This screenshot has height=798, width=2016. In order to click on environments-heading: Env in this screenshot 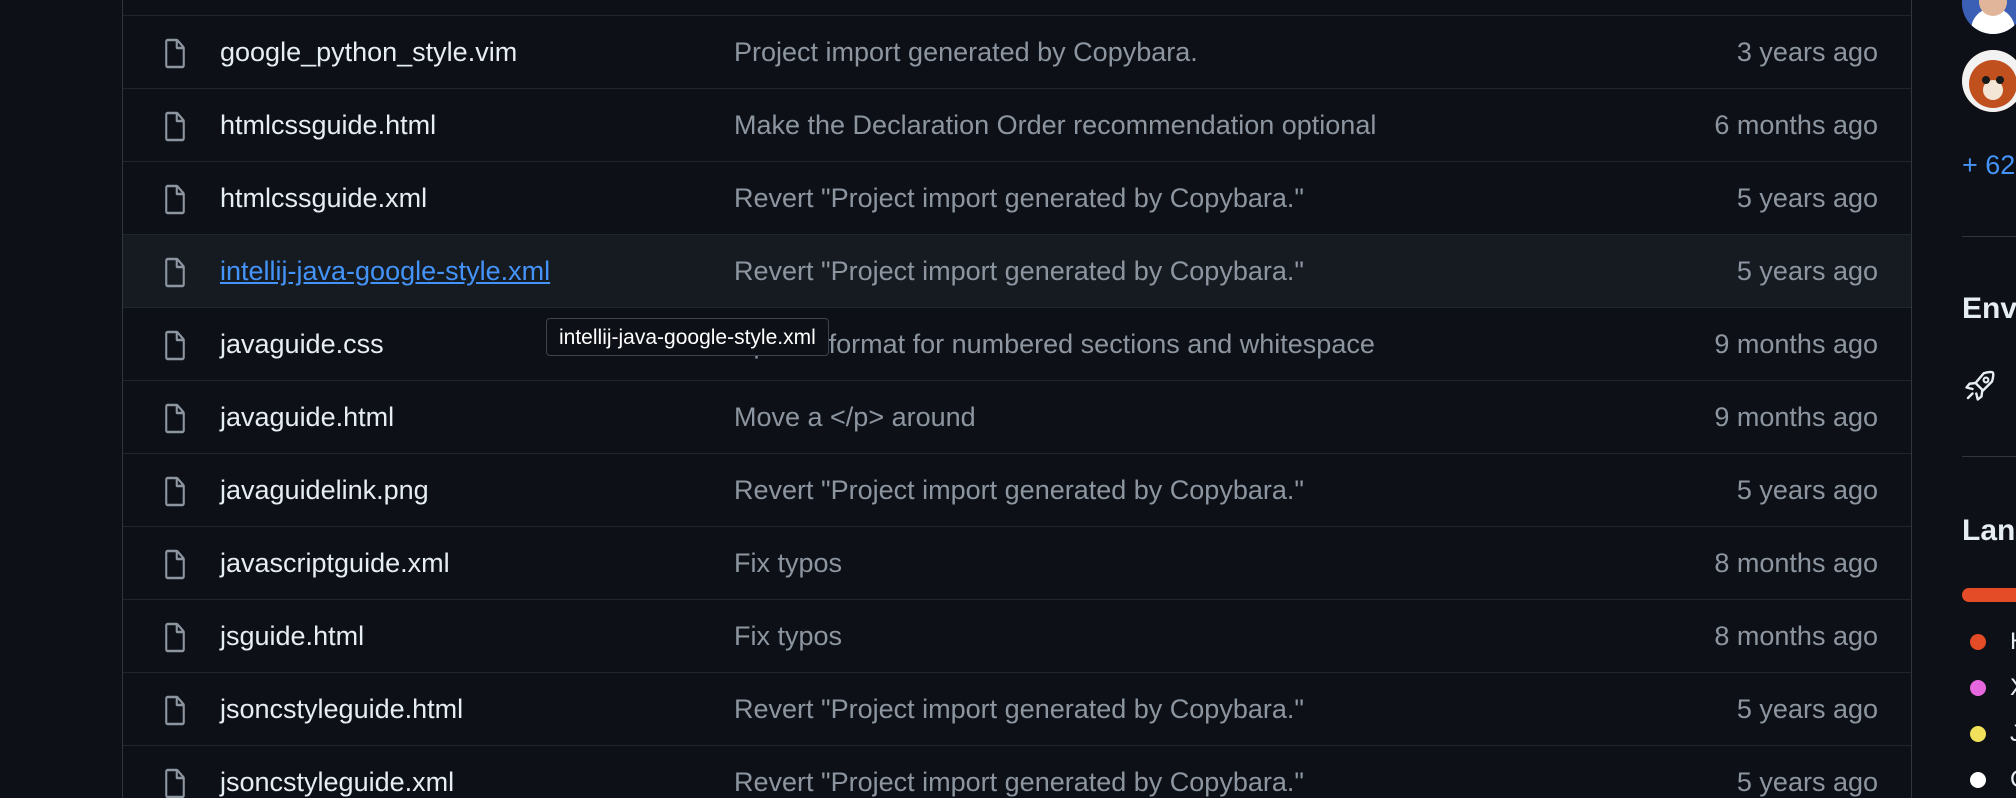, I will do `click(1989, 309)`.